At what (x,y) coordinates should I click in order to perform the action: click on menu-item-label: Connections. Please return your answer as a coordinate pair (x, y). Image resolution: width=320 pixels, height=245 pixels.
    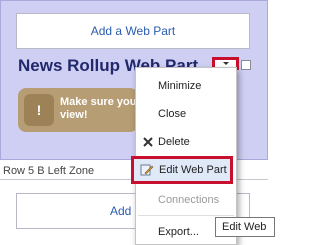
    Looking at the image, I should click on (189, 200).